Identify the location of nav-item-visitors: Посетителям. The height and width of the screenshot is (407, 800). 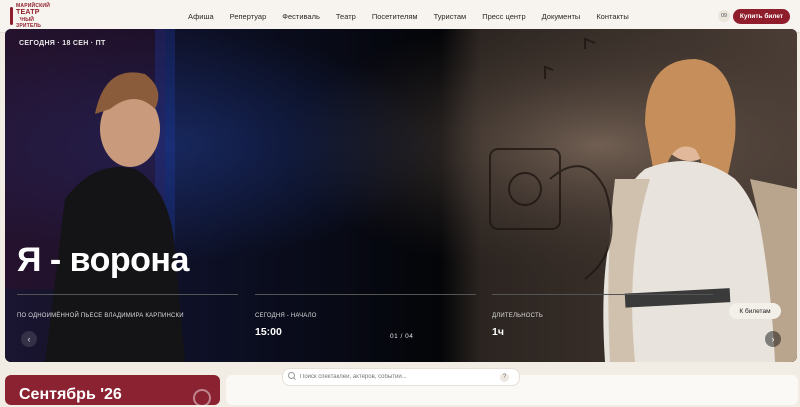
(395, 16).